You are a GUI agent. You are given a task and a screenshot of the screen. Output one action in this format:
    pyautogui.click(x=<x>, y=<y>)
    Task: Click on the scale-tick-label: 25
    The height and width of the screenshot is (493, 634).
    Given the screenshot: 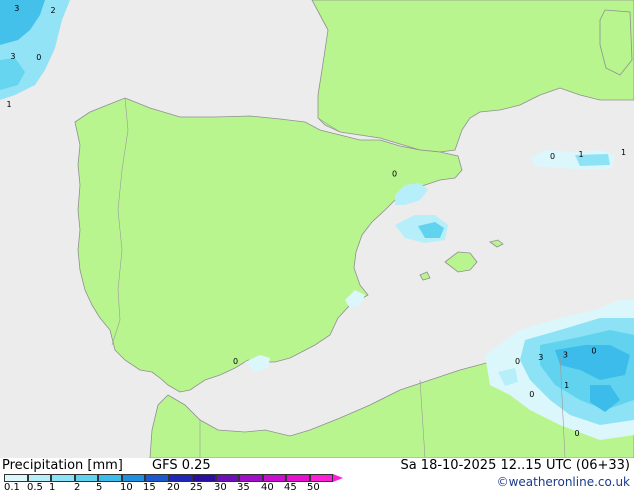 What is the action you would take?
    pyautogui.click(x=196, y=487)
    